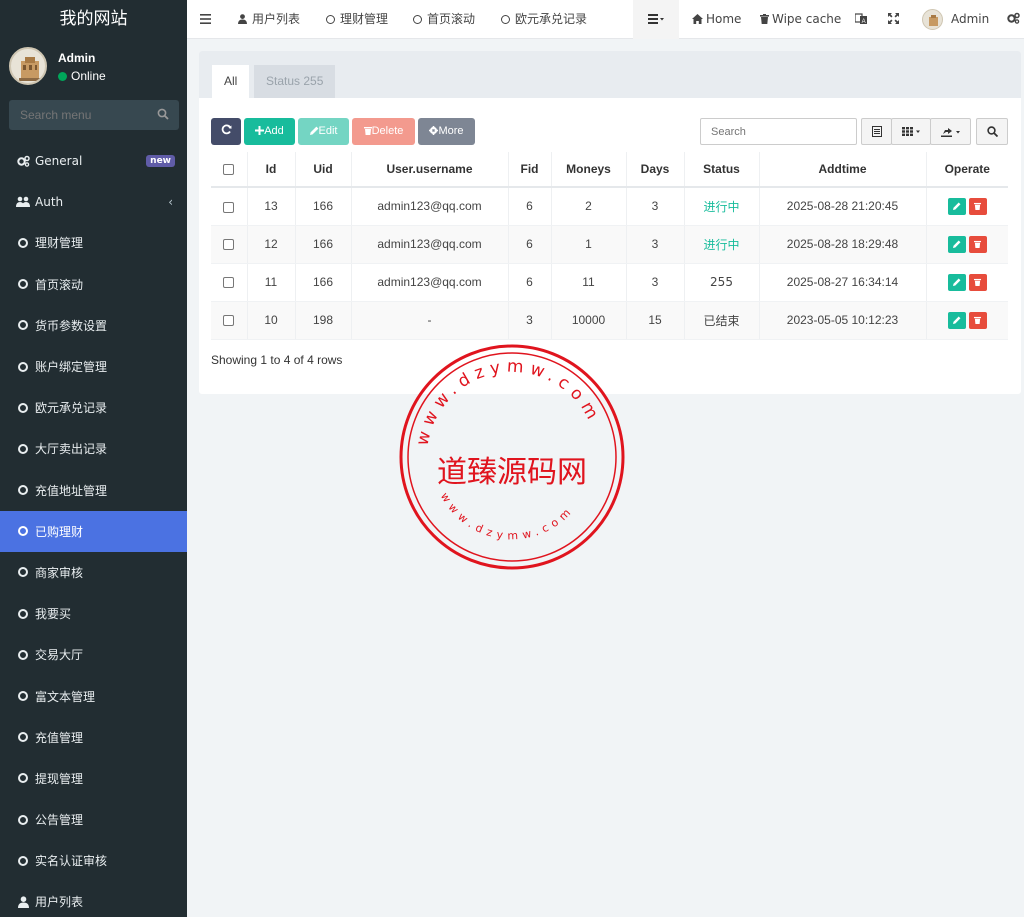 The height and width of the screenshot is (917, 1024). I want to click on tab-user-list: 用户列表, so click(269, 19).